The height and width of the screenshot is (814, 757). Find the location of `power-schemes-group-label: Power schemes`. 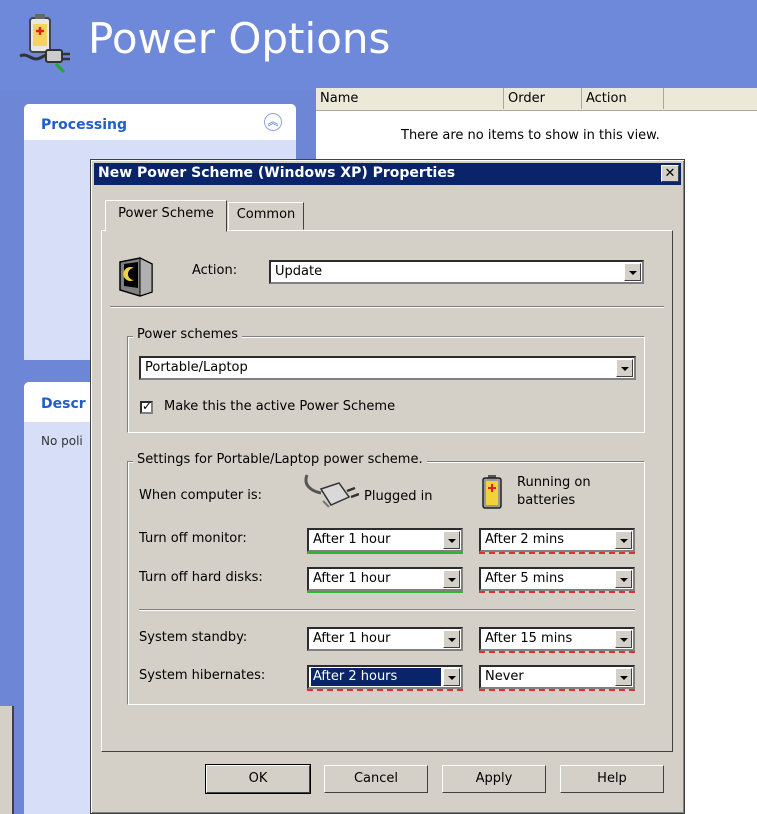

power-schemes-group-label: Power schemes is located at coordinates (188, 334).